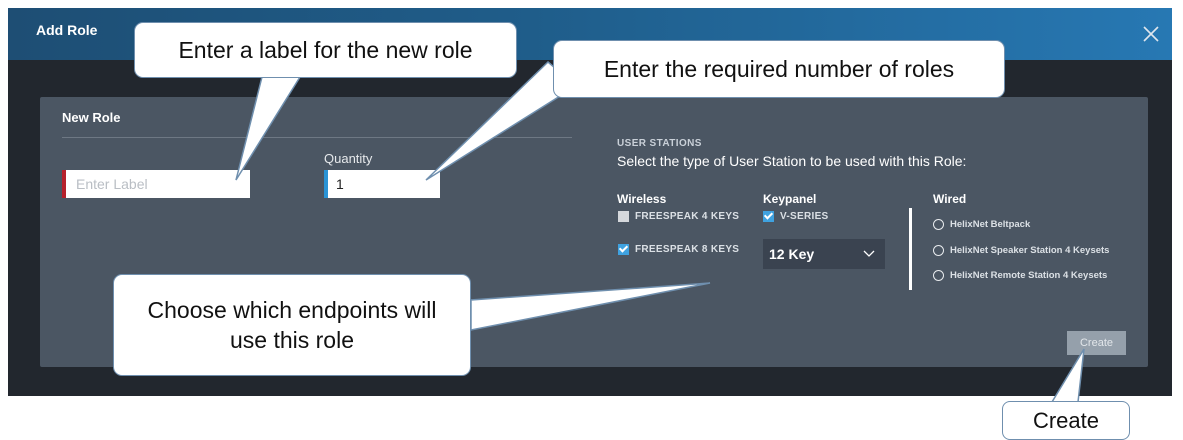  What do you see at coordinates (950, 199) in the screenshot?
I see `wired-heading: Wired` at bounding box center [950, 199].